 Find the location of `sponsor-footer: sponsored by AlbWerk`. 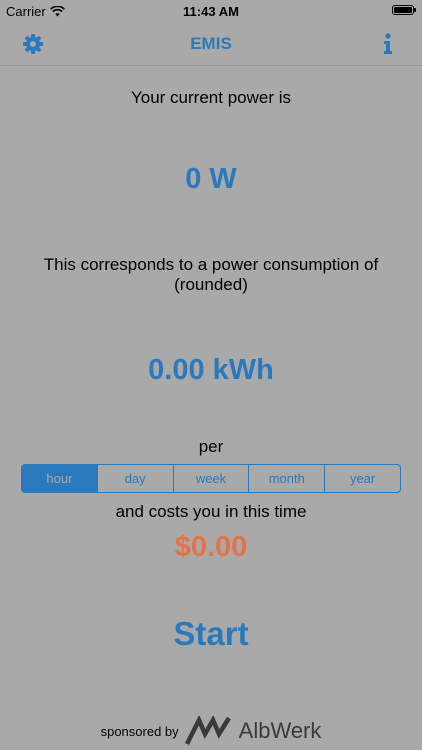

sponsor-footer: sponsored by AlbWerk is located at coordinates (211, 731).